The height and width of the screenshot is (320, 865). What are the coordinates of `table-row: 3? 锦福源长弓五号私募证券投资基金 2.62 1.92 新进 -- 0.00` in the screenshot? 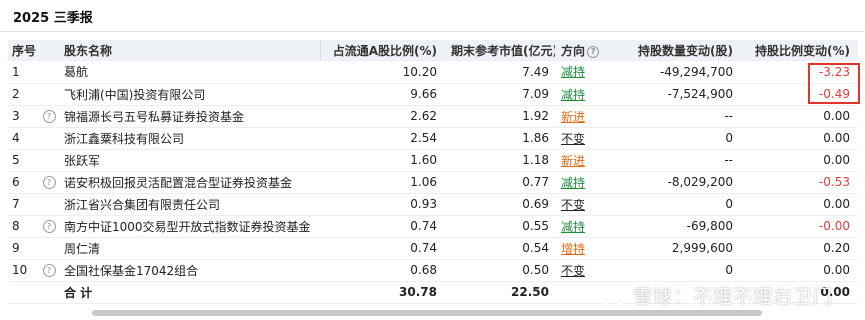 It's located at (433, 116).